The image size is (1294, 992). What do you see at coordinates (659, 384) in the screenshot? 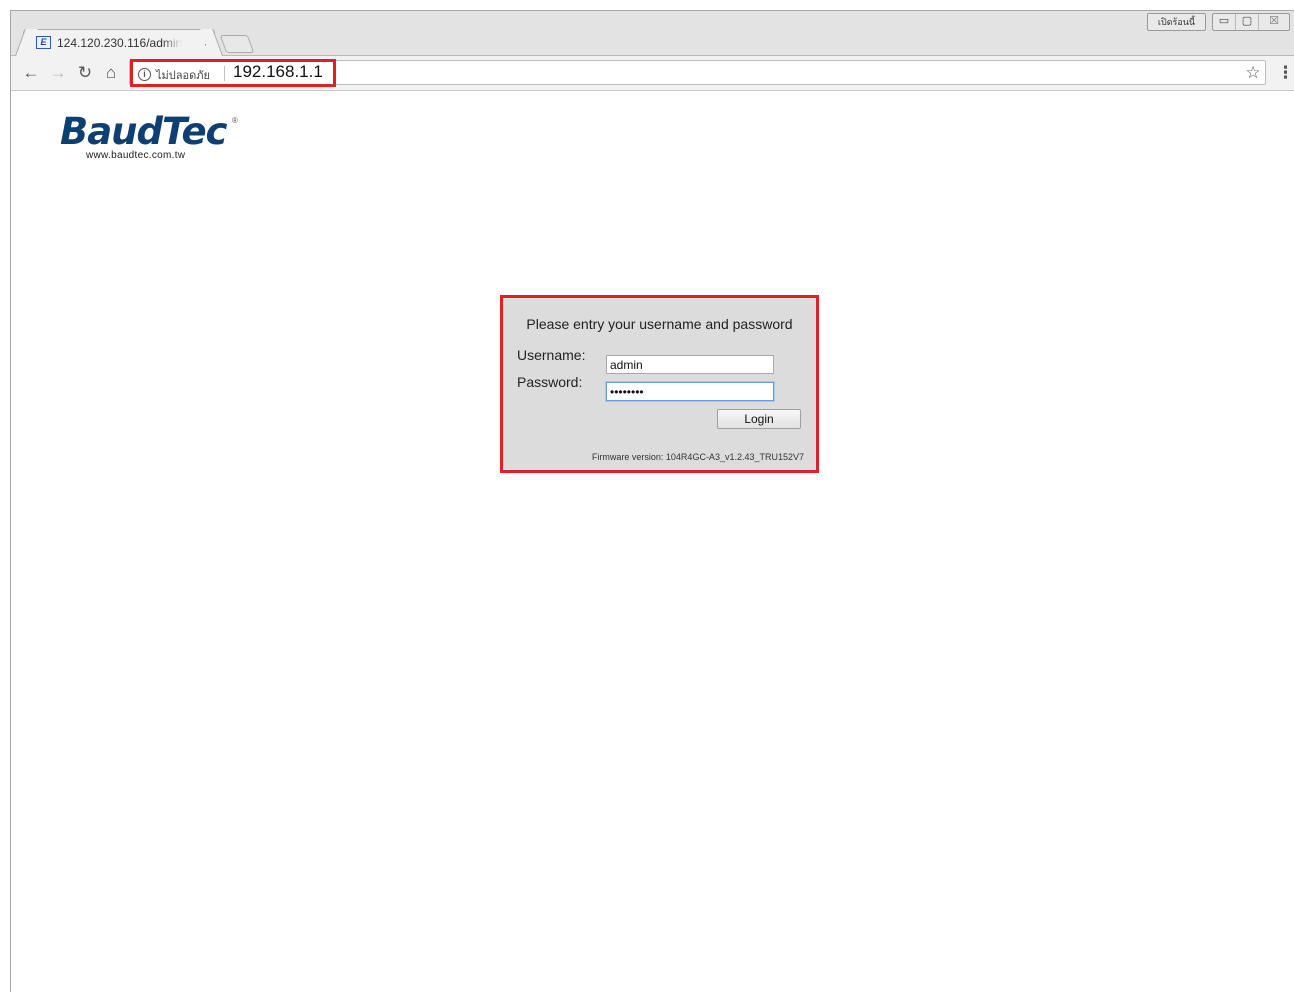
I see `login-highlight-box` at bounding box center [659, 384].